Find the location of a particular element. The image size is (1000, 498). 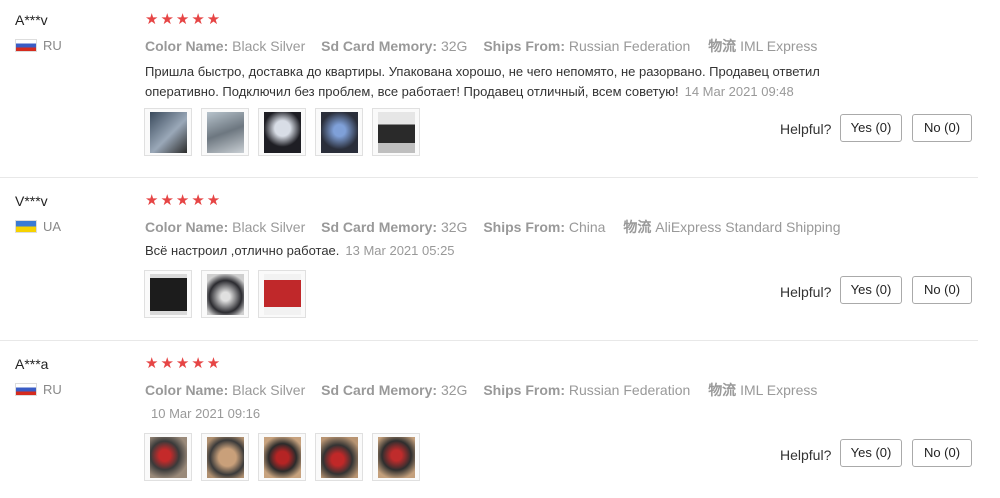

reviewer-info: A***a RU is located at coordinates (38, 376).